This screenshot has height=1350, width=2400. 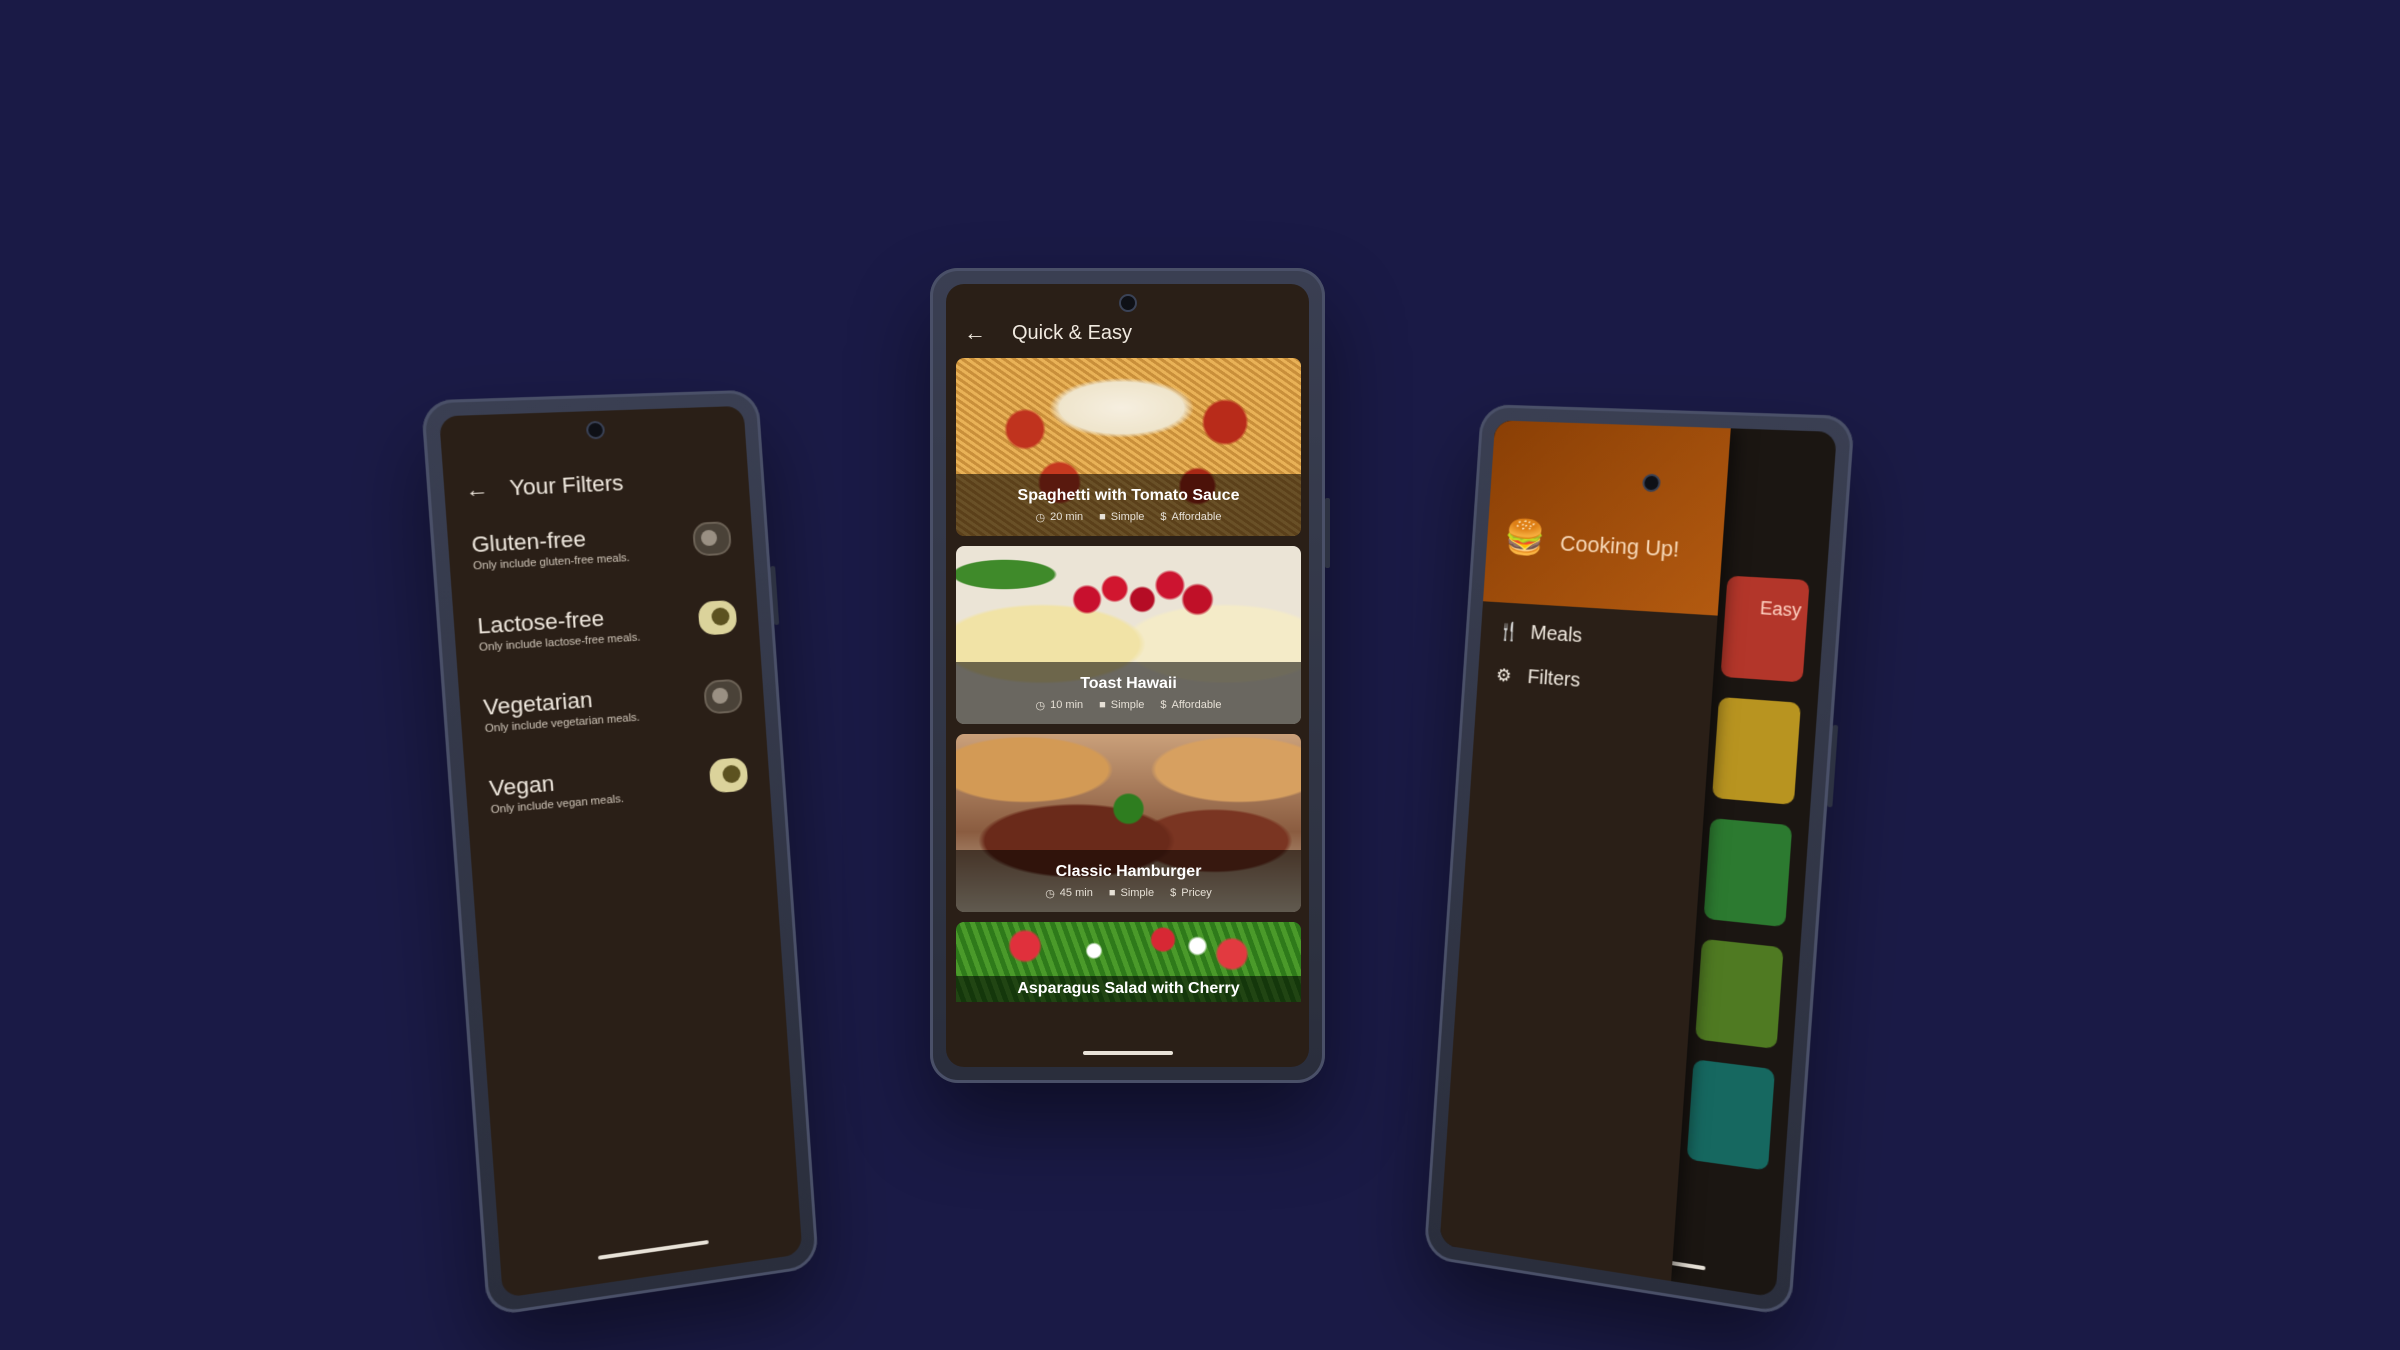 What do you see at coordinates (1556, 634) in the screenshot?
I see `drawer-item-label: Meals` at bounding box center [1556, 634].